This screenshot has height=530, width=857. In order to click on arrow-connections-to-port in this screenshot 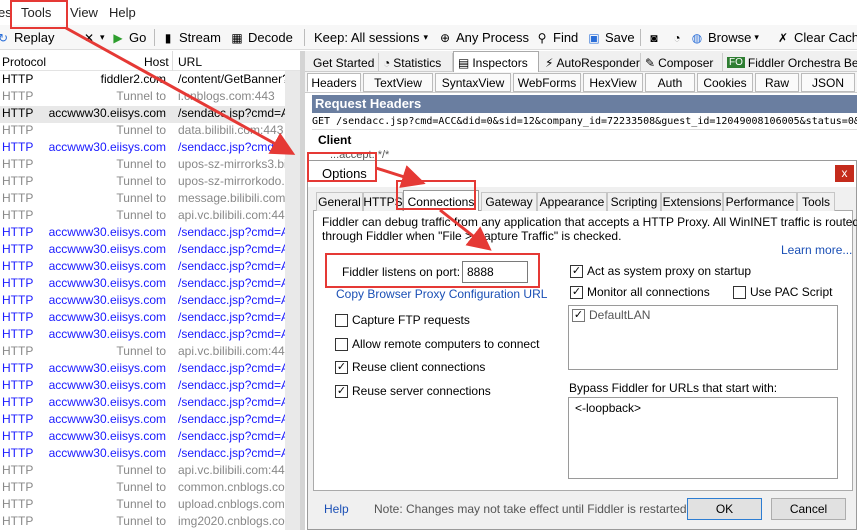, I will do `click(465, 229)`.